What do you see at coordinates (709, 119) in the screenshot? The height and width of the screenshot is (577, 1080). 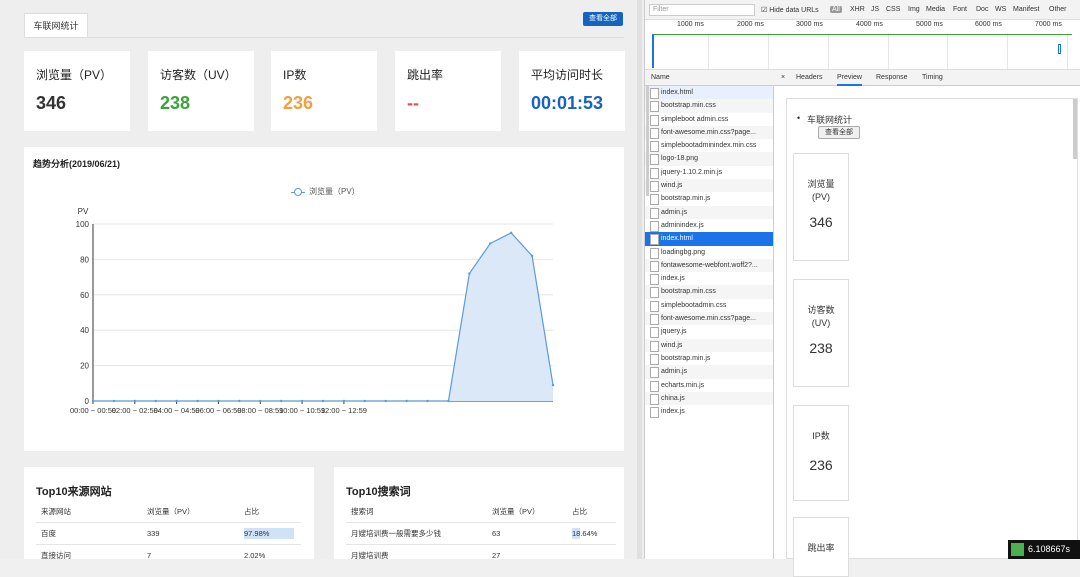 I see `request-row: simpleboot admin.css` at bounding box center [709, 119].